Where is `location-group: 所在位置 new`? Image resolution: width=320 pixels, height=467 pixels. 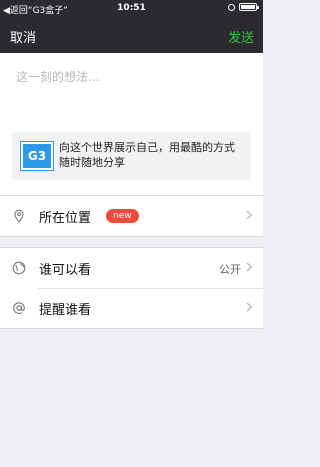
location-group: 所在位置 new is located at coordinates (131, 216).